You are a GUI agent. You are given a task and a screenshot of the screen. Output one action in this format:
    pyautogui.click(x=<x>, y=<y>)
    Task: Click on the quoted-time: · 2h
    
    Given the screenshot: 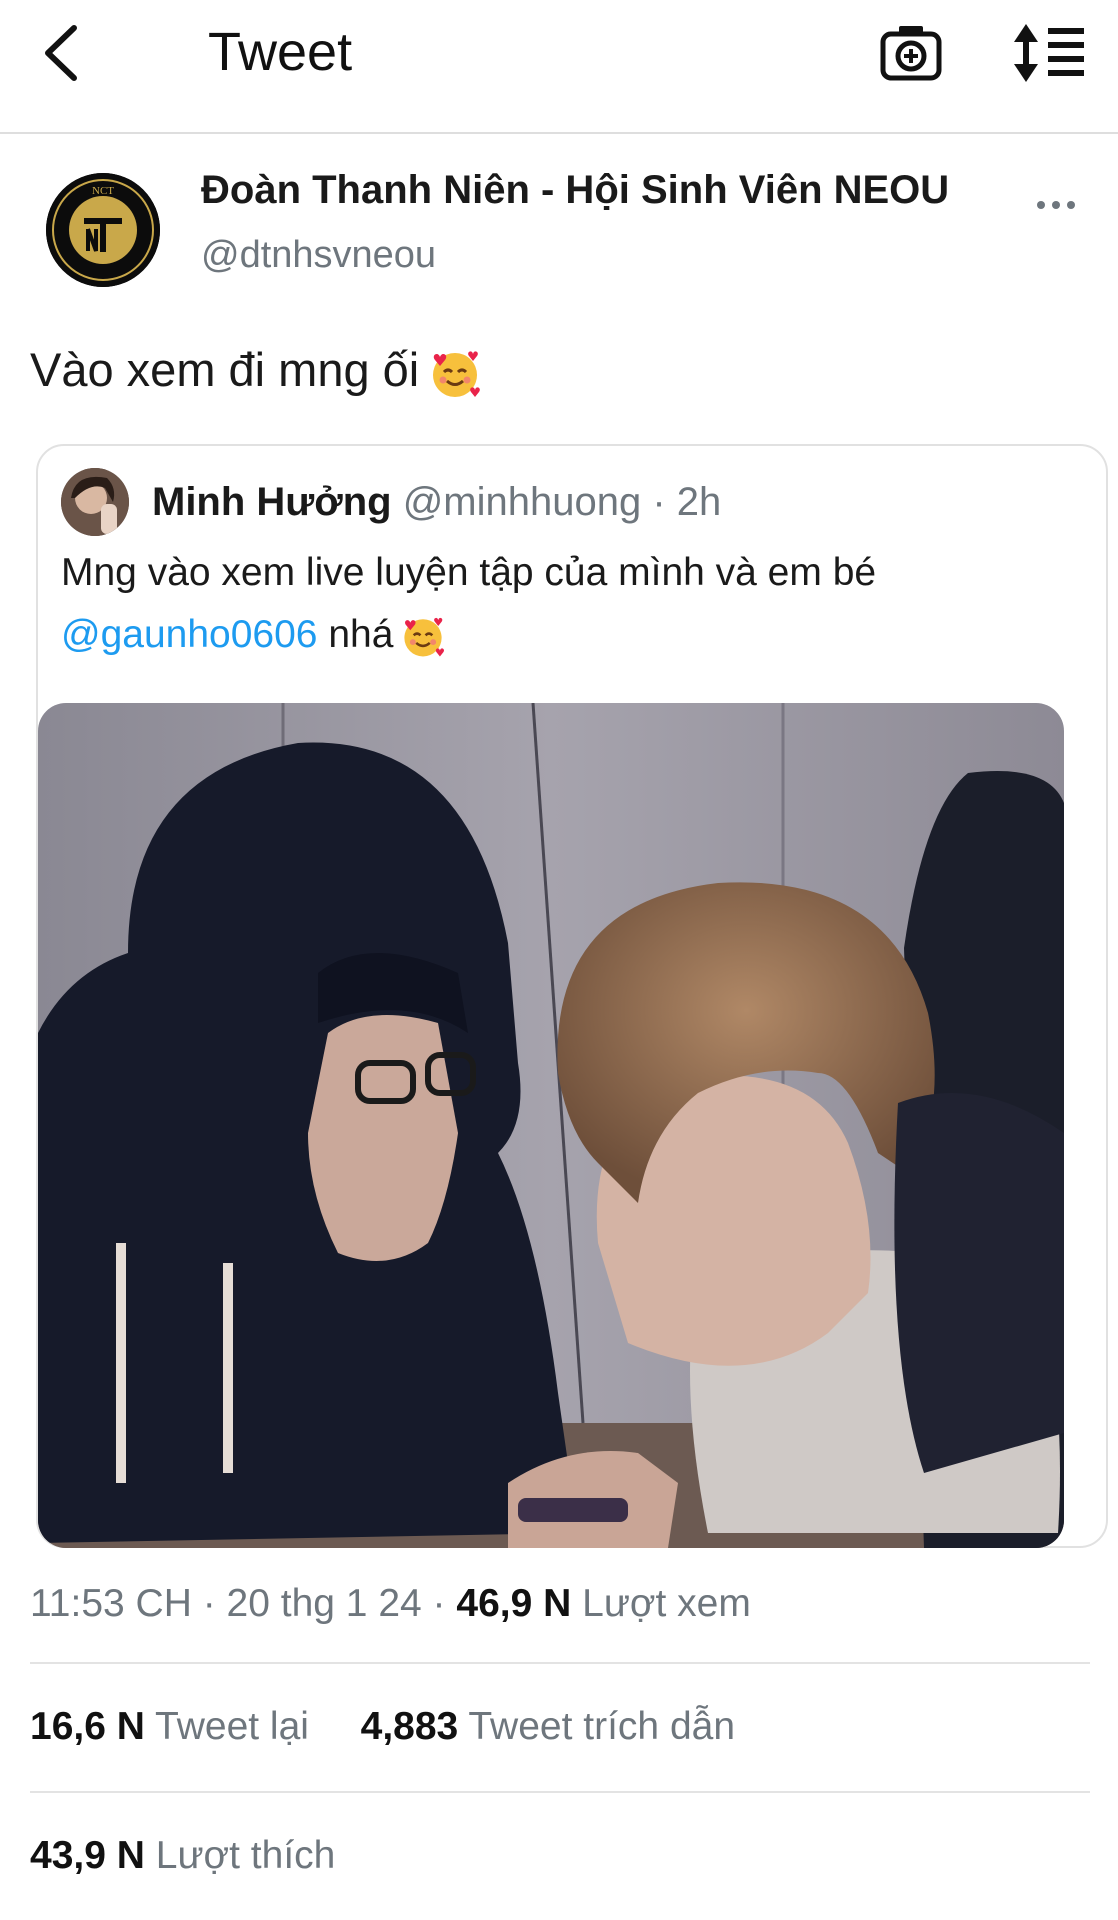 What is the action you would take?
    pyautogui.click(x=687, y=502)
    